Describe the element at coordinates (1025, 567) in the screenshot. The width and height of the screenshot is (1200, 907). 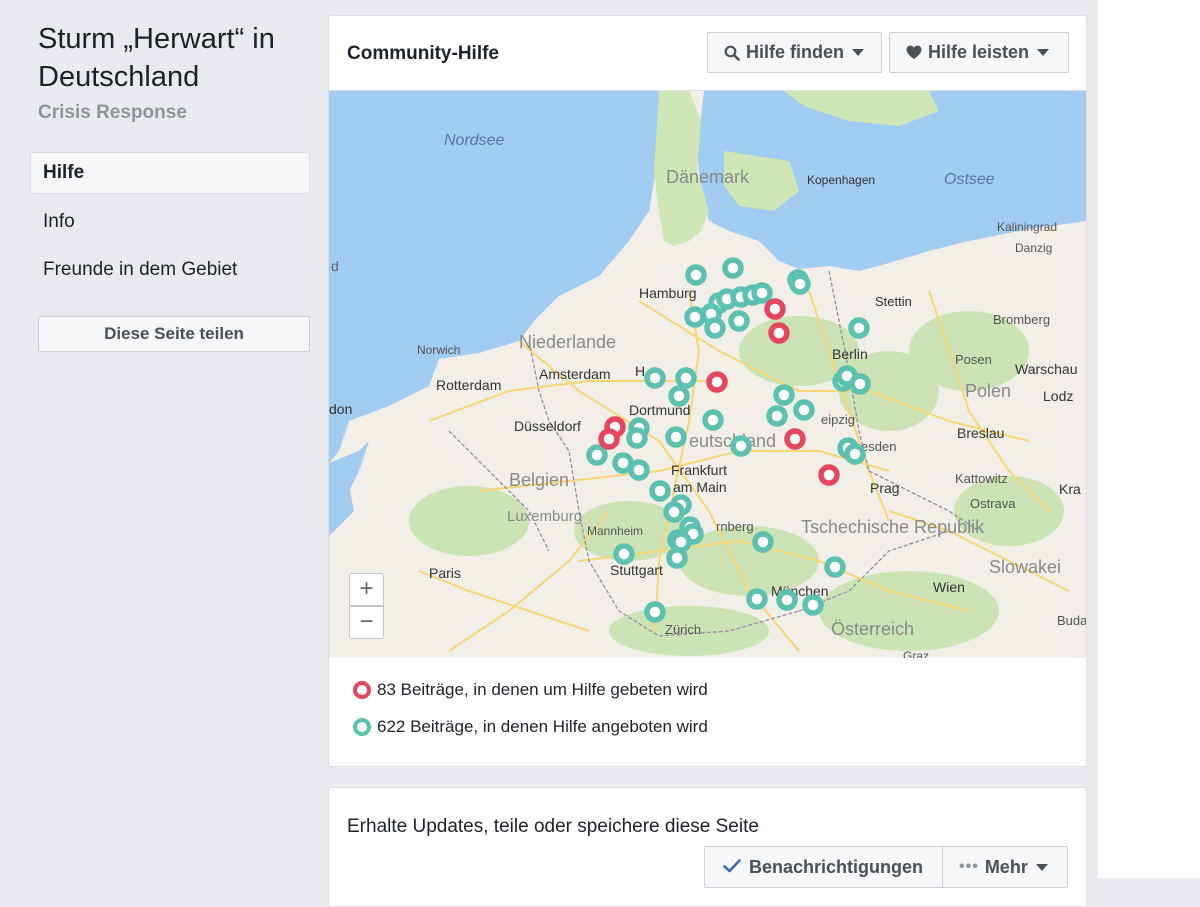
I see `map-label-slowakei: Slowakei` at that location.